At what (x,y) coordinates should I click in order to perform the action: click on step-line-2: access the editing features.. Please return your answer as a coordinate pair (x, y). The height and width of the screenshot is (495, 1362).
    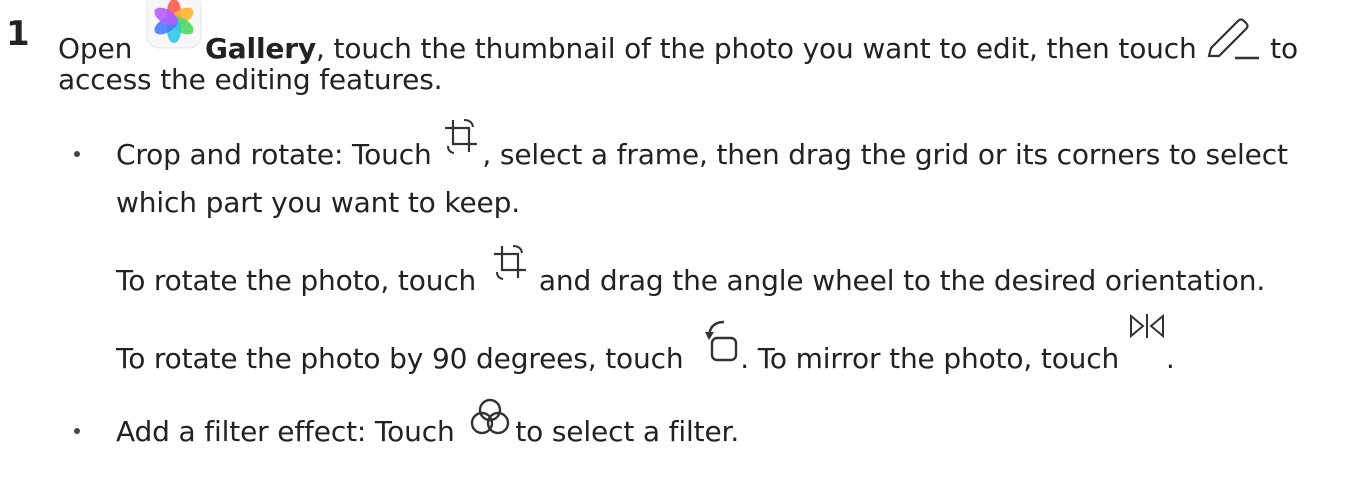
    Looking at the image, I should click on (250, 79).